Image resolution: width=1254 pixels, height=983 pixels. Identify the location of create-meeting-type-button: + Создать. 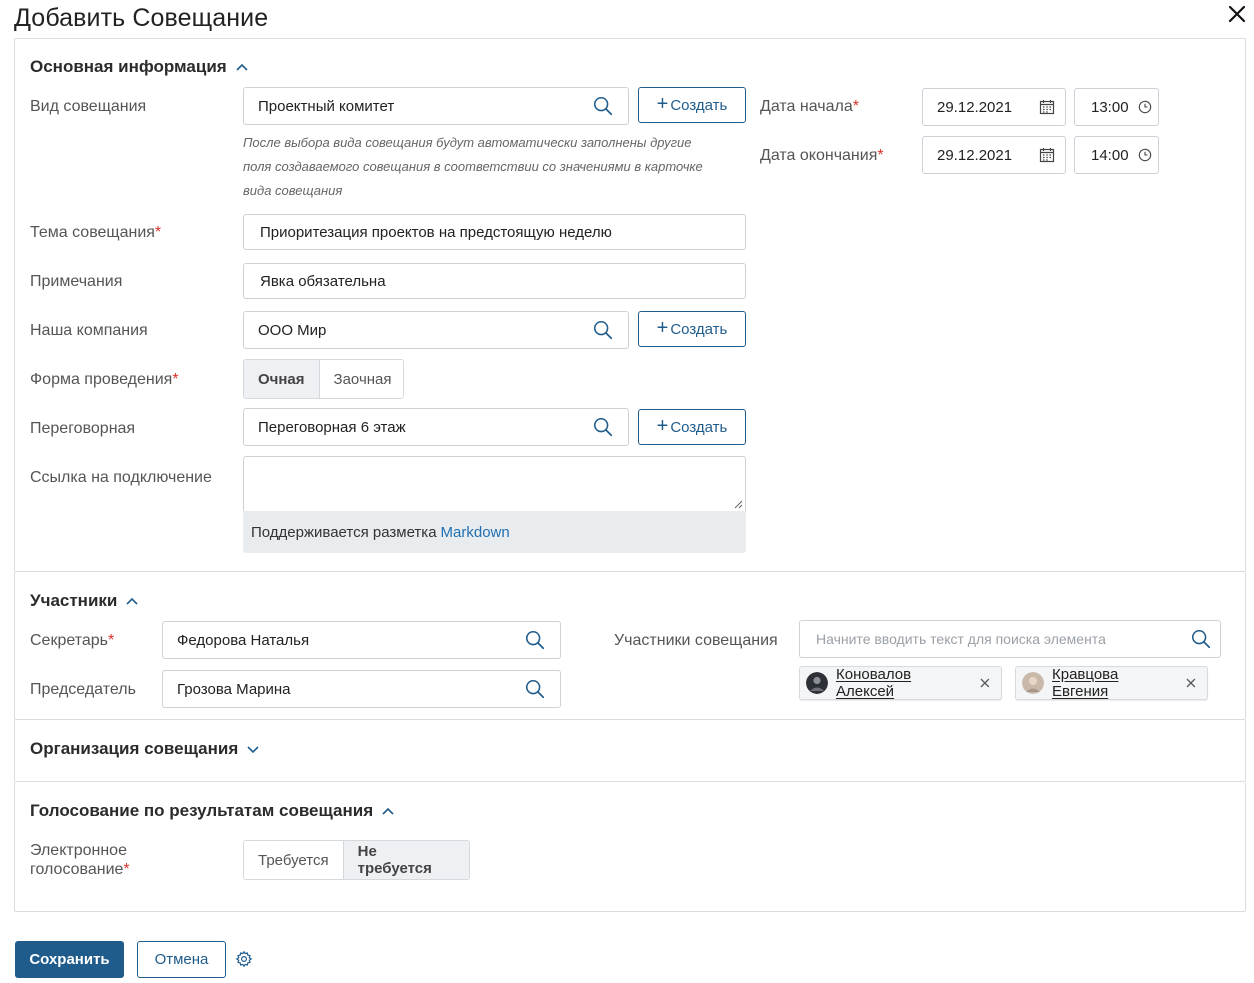
(692, 105).